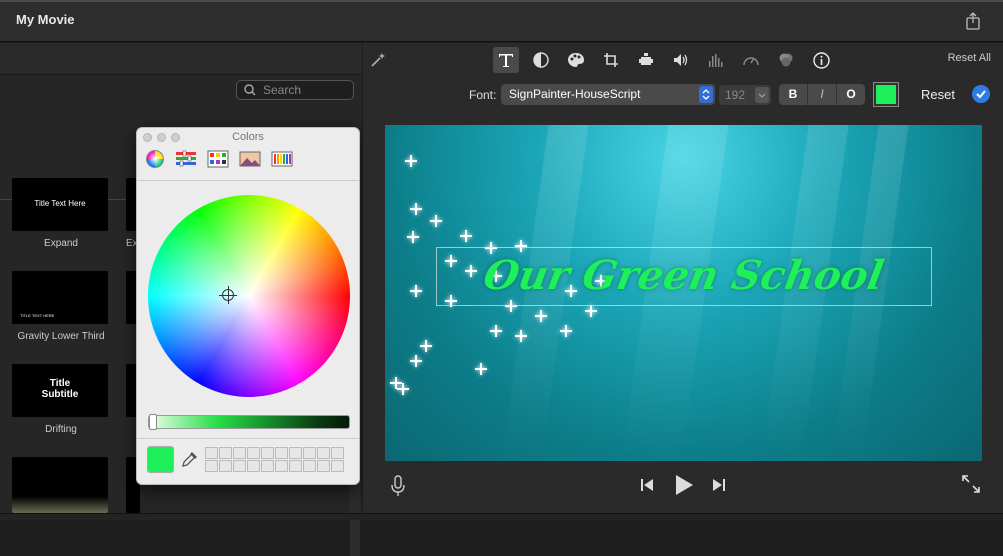 This screenshot has width=1003, height=556. Describe the element at coordinates (969, 58) in the screenshot. I see `reset-all-button: Reset All` at that location.